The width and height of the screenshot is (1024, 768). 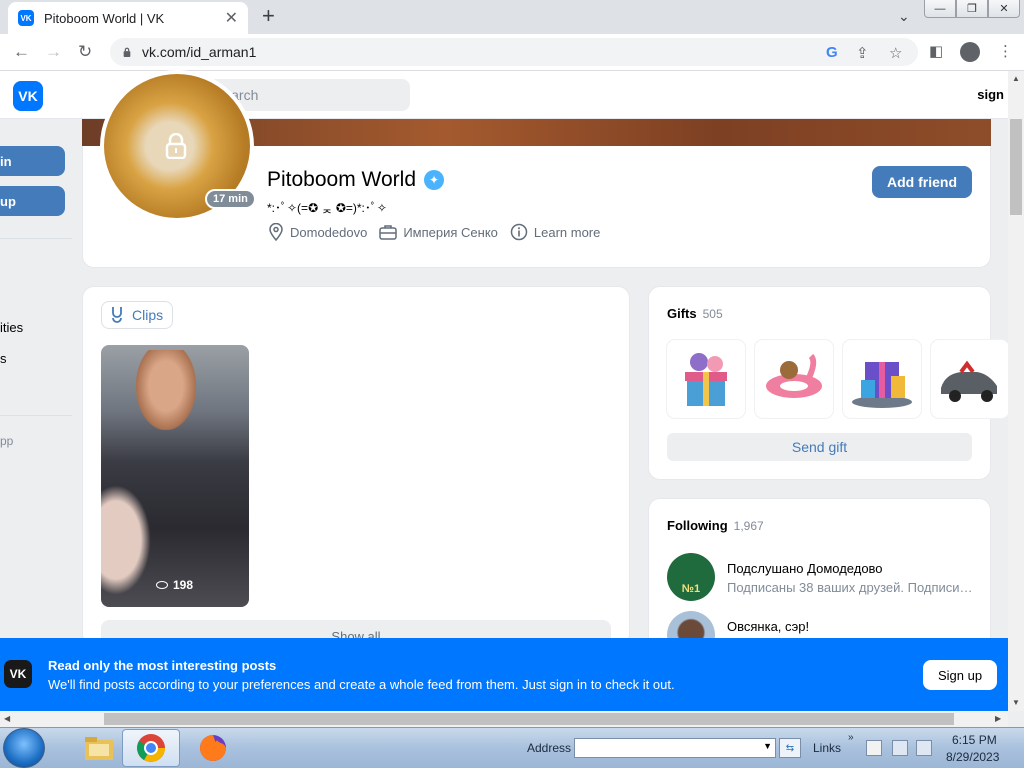 What do you see at coordinates (162, 585) in the screenshot?
I see `eye-icon` at bounding box center [162, 585].